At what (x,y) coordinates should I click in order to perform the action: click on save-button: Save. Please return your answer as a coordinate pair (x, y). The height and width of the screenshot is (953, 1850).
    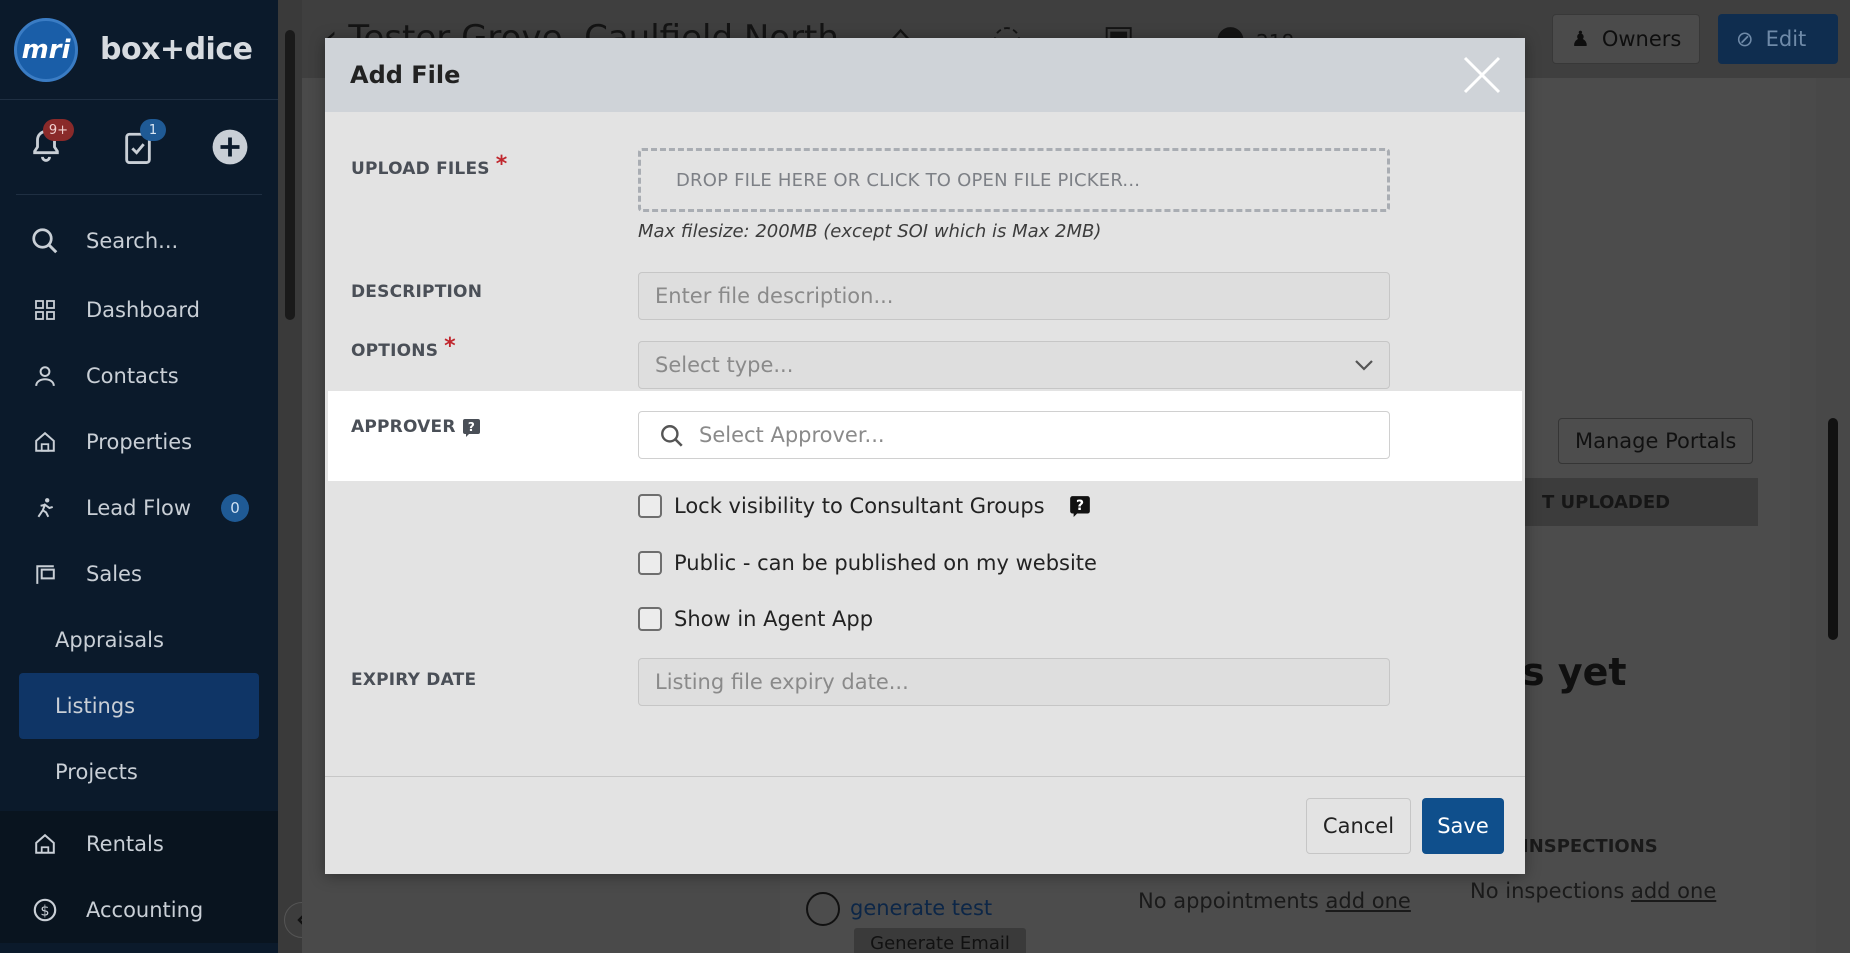
    Looking at the image, I should click on (1463, 826).